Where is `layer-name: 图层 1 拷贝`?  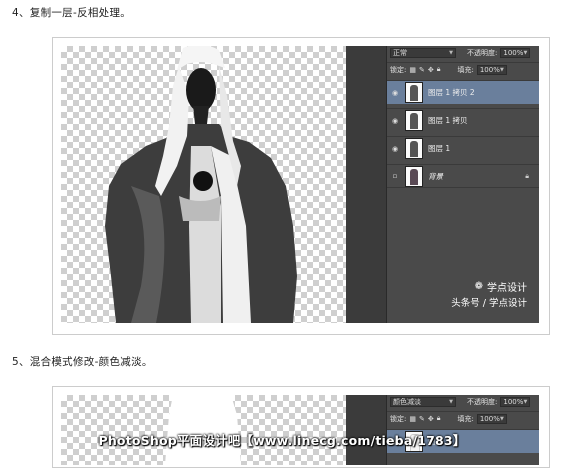 layer-name: 图层 1 拷贝 is located at coordinates (448, 120).